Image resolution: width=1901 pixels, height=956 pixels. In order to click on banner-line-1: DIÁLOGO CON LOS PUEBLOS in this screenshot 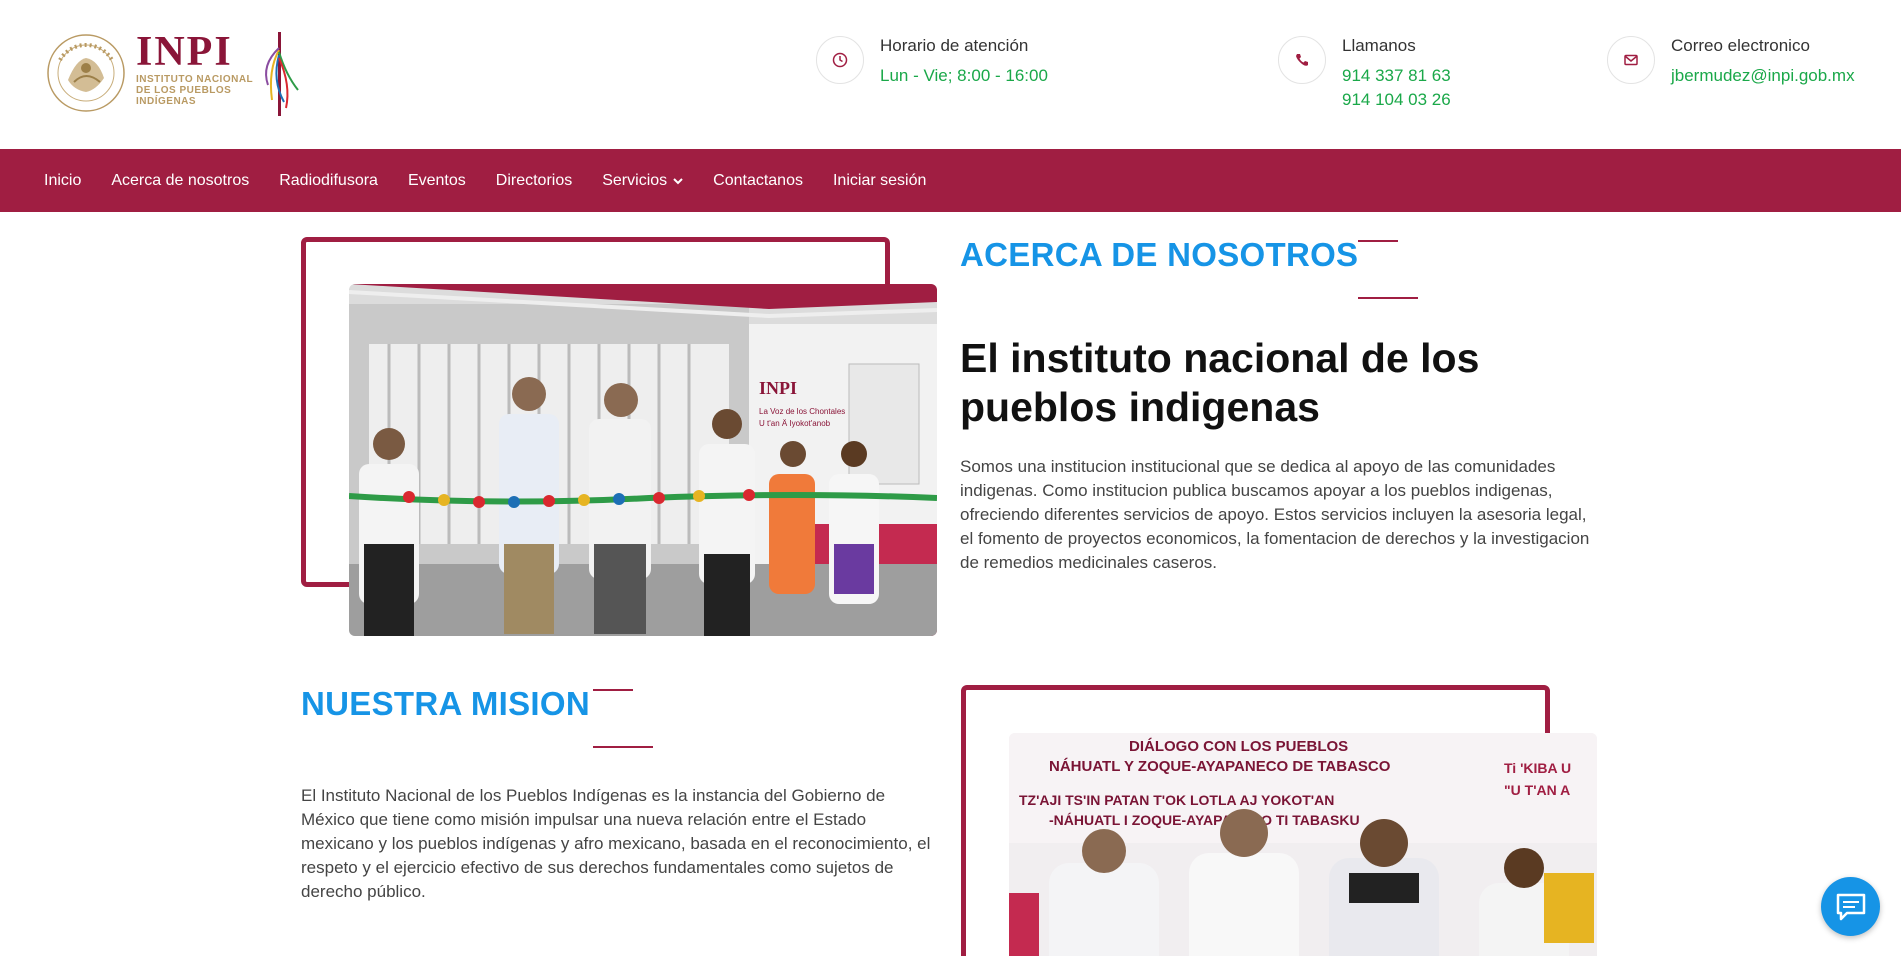, I will do `click(1238, 746)`.